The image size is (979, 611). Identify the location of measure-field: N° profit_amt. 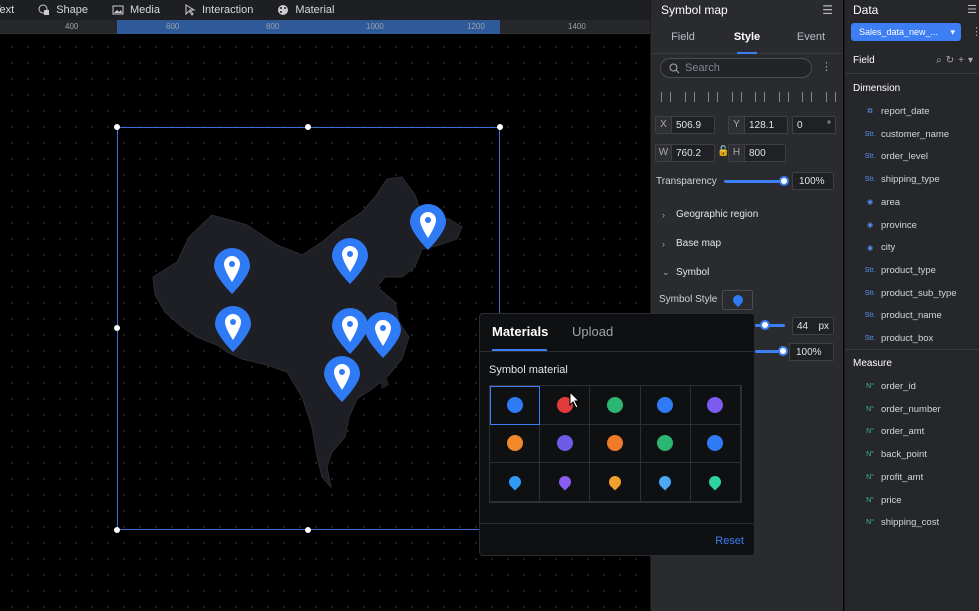
(893, 477).